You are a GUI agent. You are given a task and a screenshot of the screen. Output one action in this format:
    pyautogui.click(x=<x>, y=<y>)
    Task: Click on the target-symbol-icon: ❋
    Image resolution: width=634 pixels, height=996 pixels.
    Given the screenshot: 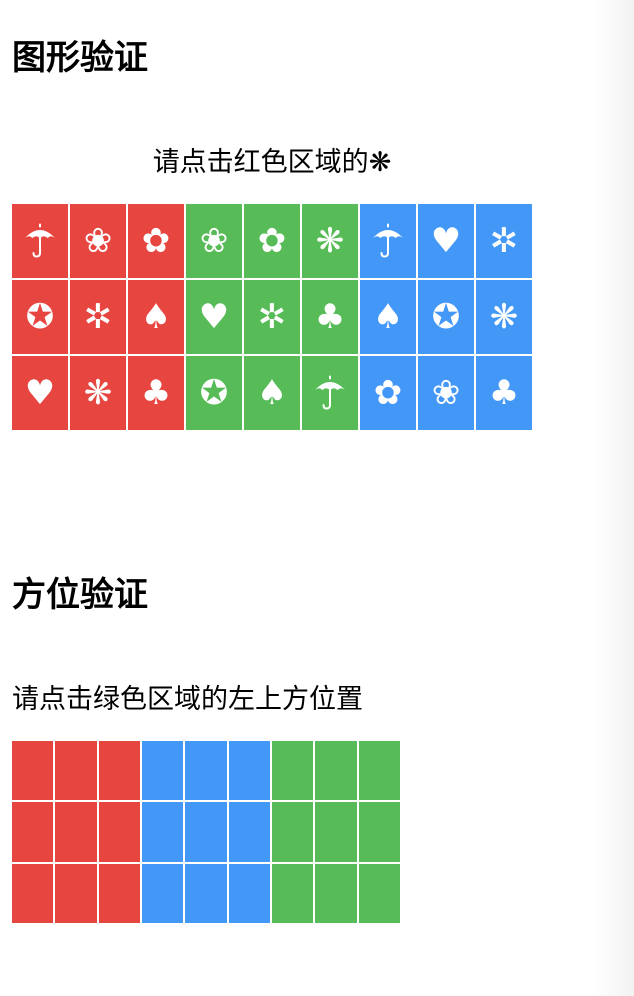 What is the action you would take?
    pyautogui.click(x=380, y=162)
    